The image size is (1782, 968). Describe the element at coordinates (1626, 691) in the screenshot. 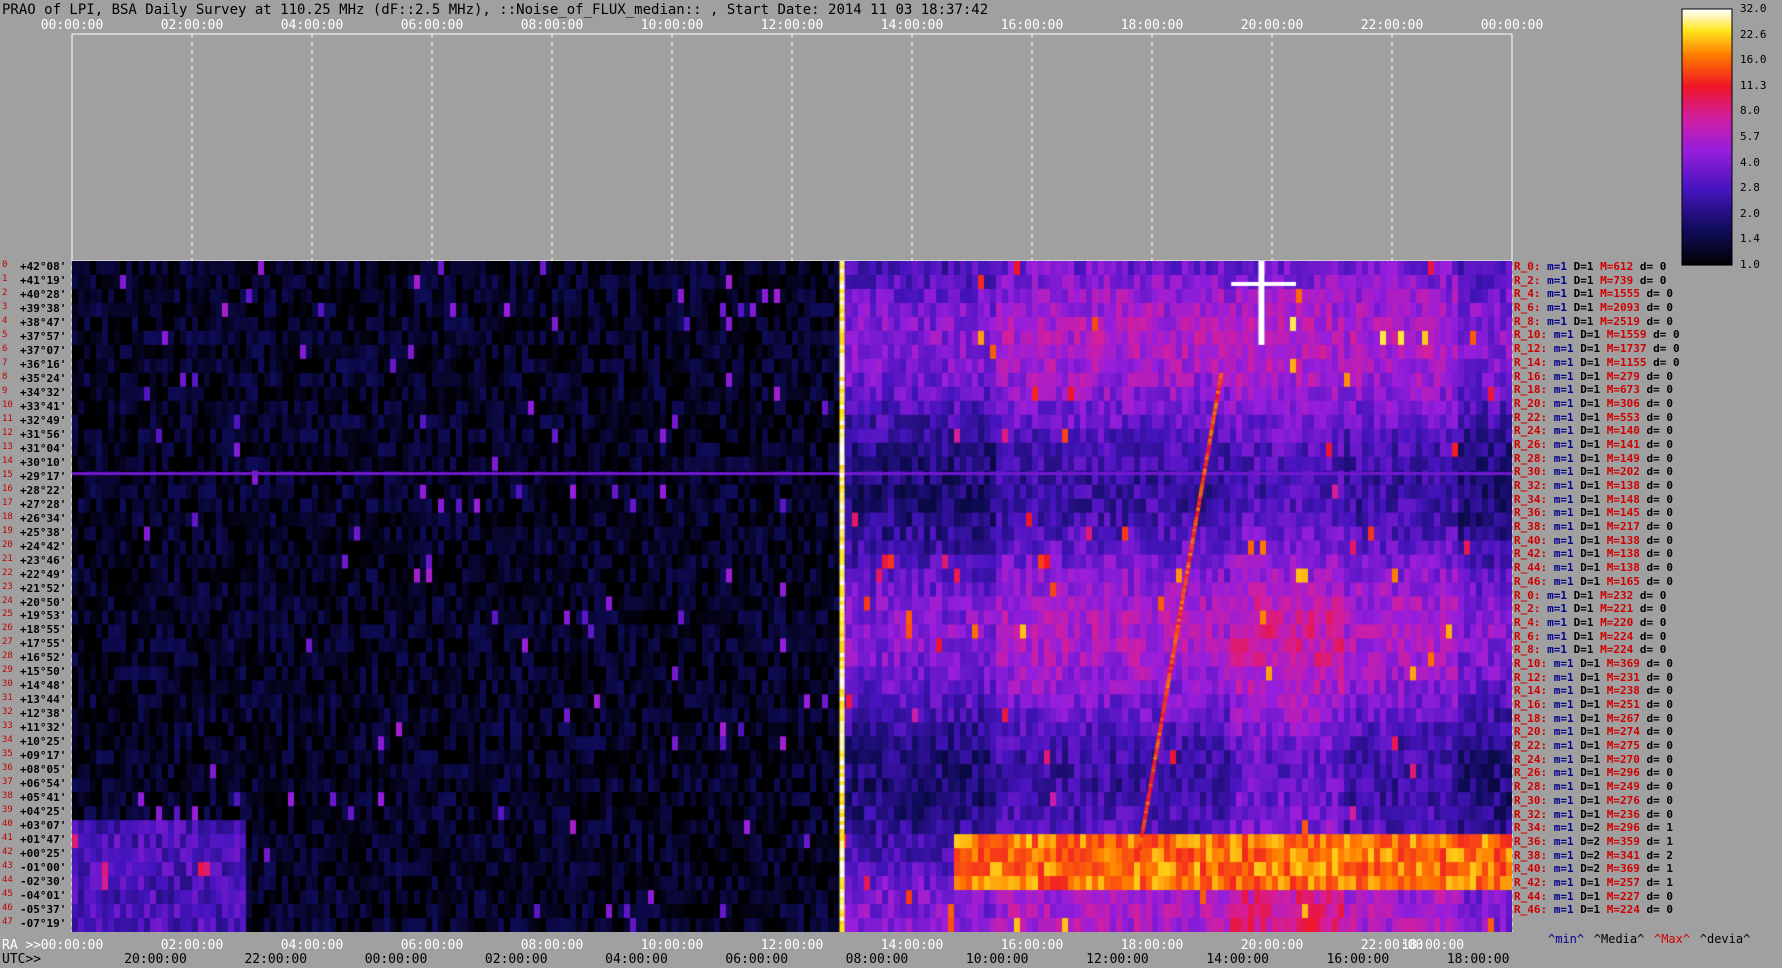

I see `row-stat-field: M=238` at that location.